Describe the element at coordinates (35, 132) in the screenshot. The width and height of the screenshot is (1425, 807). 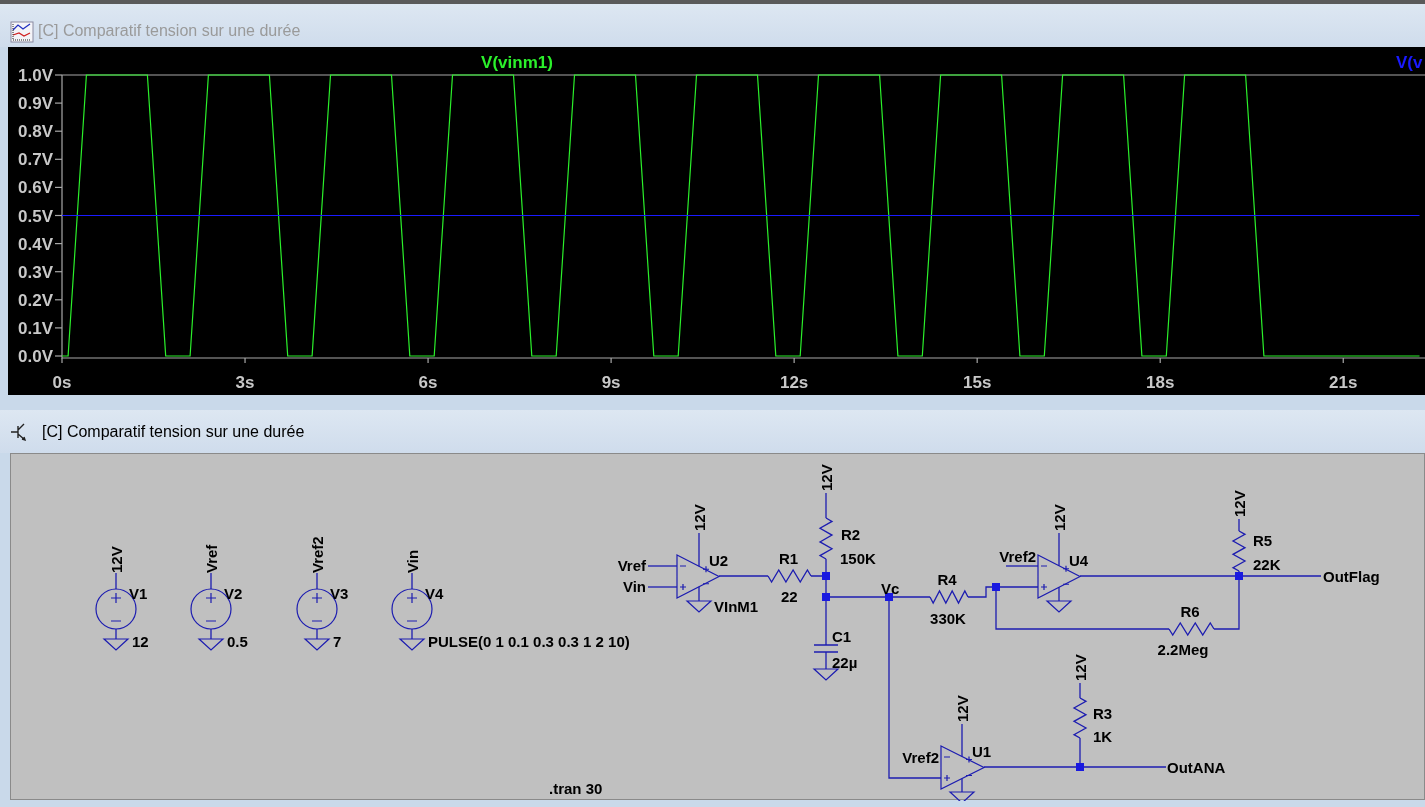
I see `y-tick-label: 0.8V` at that location.